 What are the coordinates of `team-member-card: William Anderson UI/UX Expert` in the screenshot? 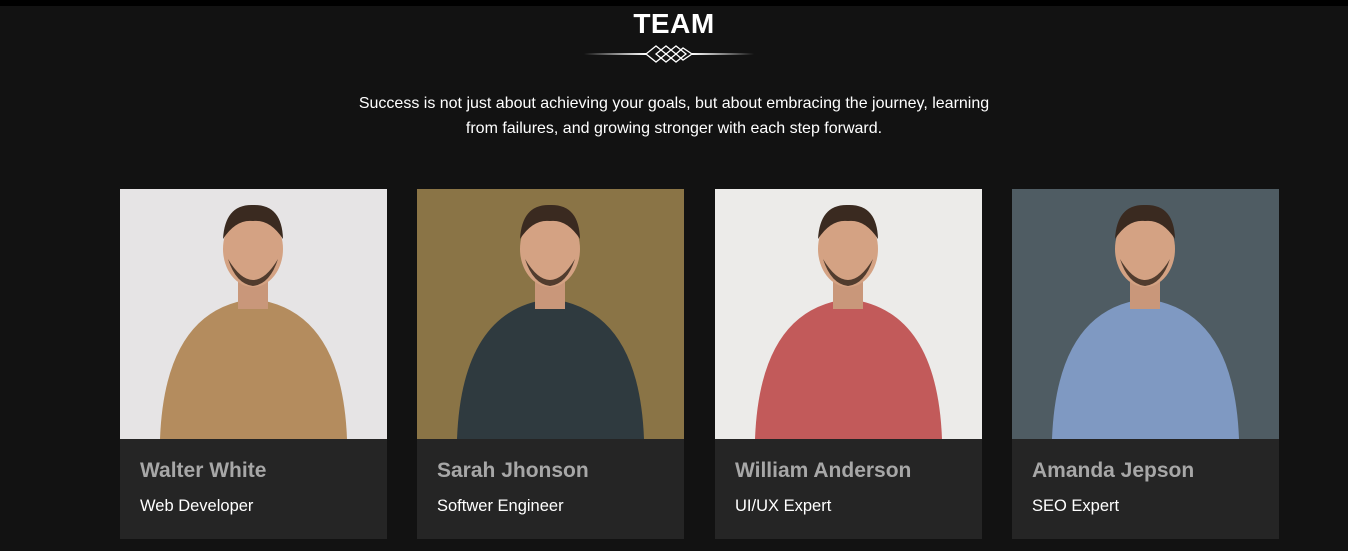 It's located at (848, 364).